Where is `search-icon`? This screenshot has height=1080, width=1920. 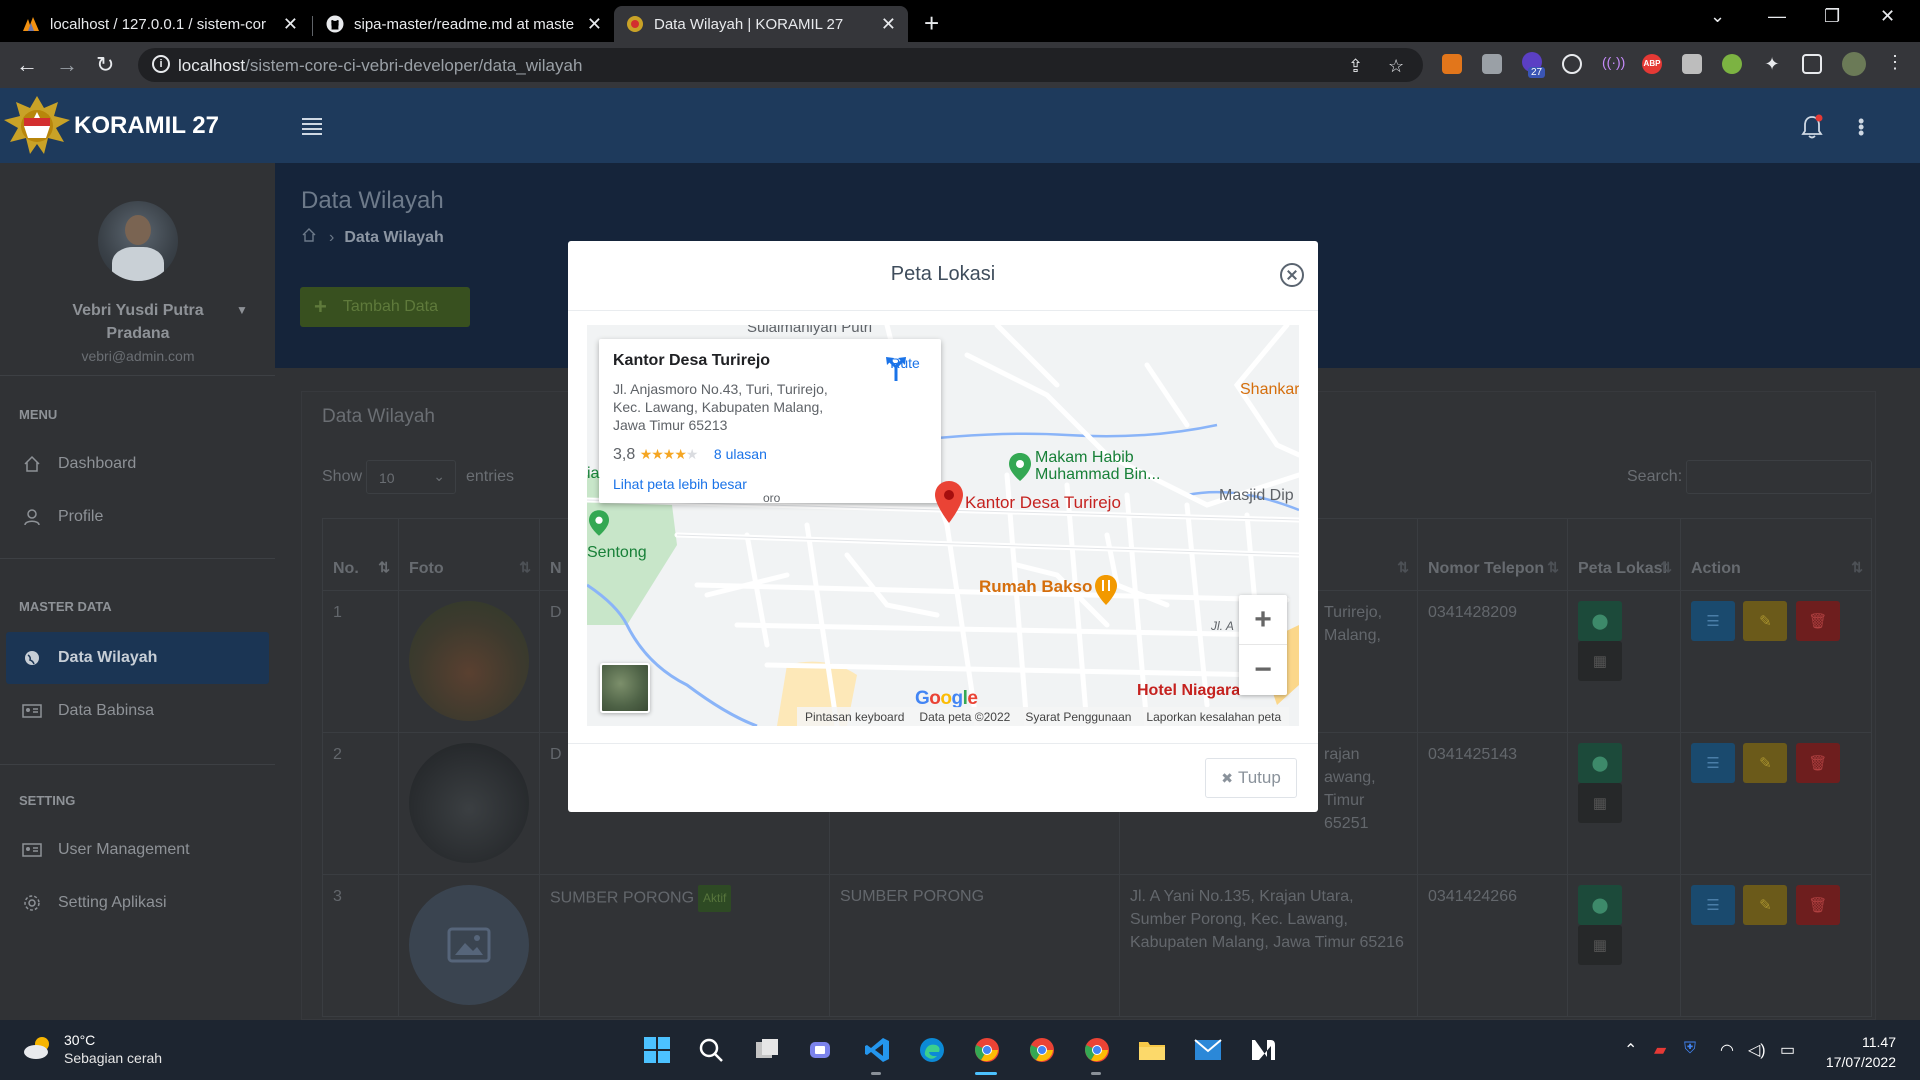
search-icon is located at coordinates (711, 1050).